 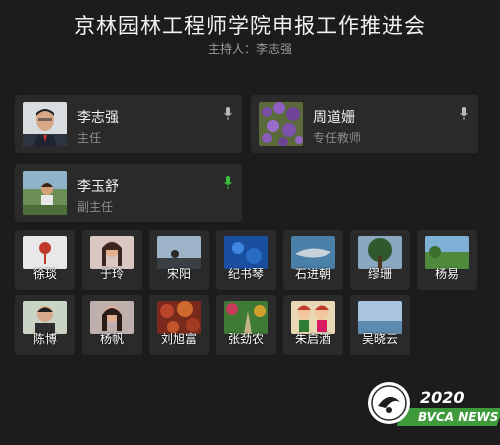 I want to click on participant-tile: 宋阳, so click(x=179, y=260).